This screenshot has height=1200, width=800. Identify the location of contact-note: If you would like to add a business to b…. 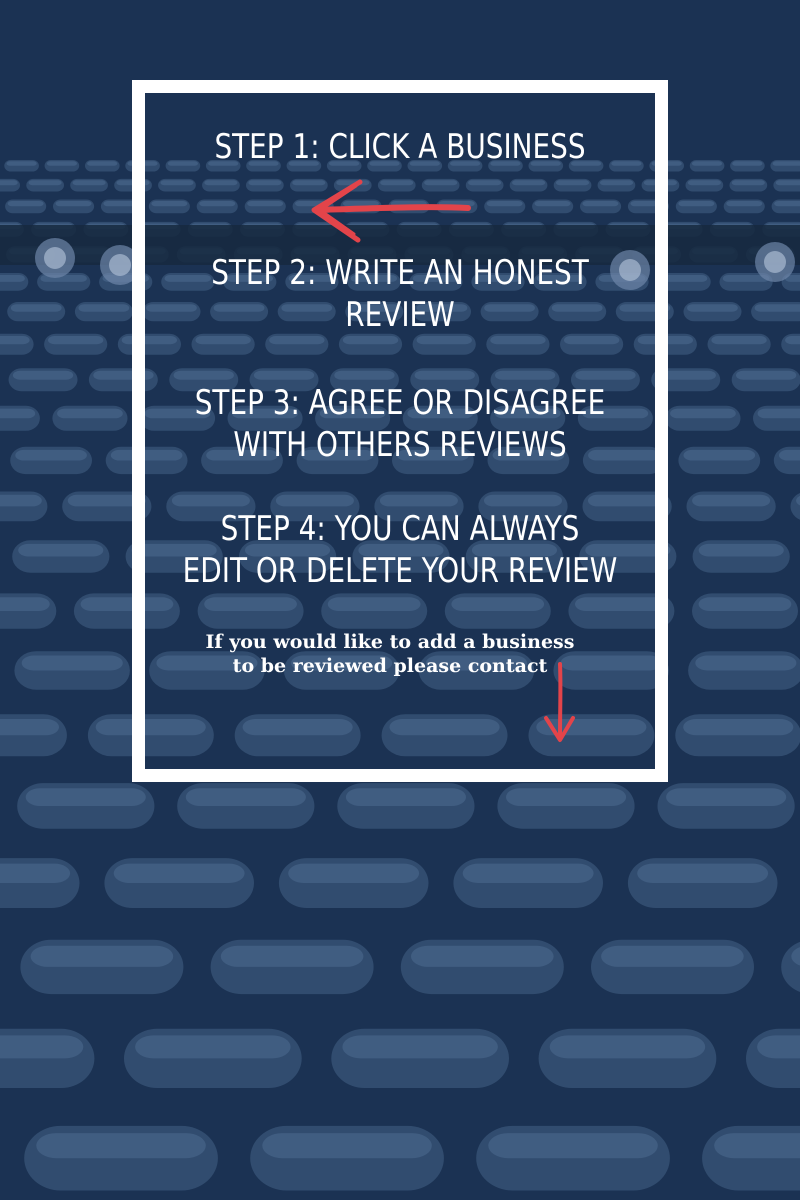
(390, 654).